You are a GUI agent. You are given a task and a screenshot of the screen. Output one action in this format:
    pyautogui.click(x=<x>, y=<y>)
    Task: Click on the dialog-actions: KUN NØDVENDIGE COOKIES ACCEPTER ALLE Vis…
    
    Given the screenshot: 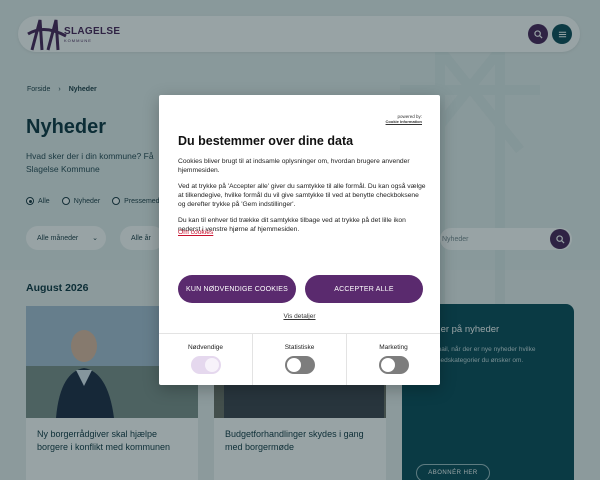 What is the action you would take?
    pyautogui.click(x=299, y=294)
    